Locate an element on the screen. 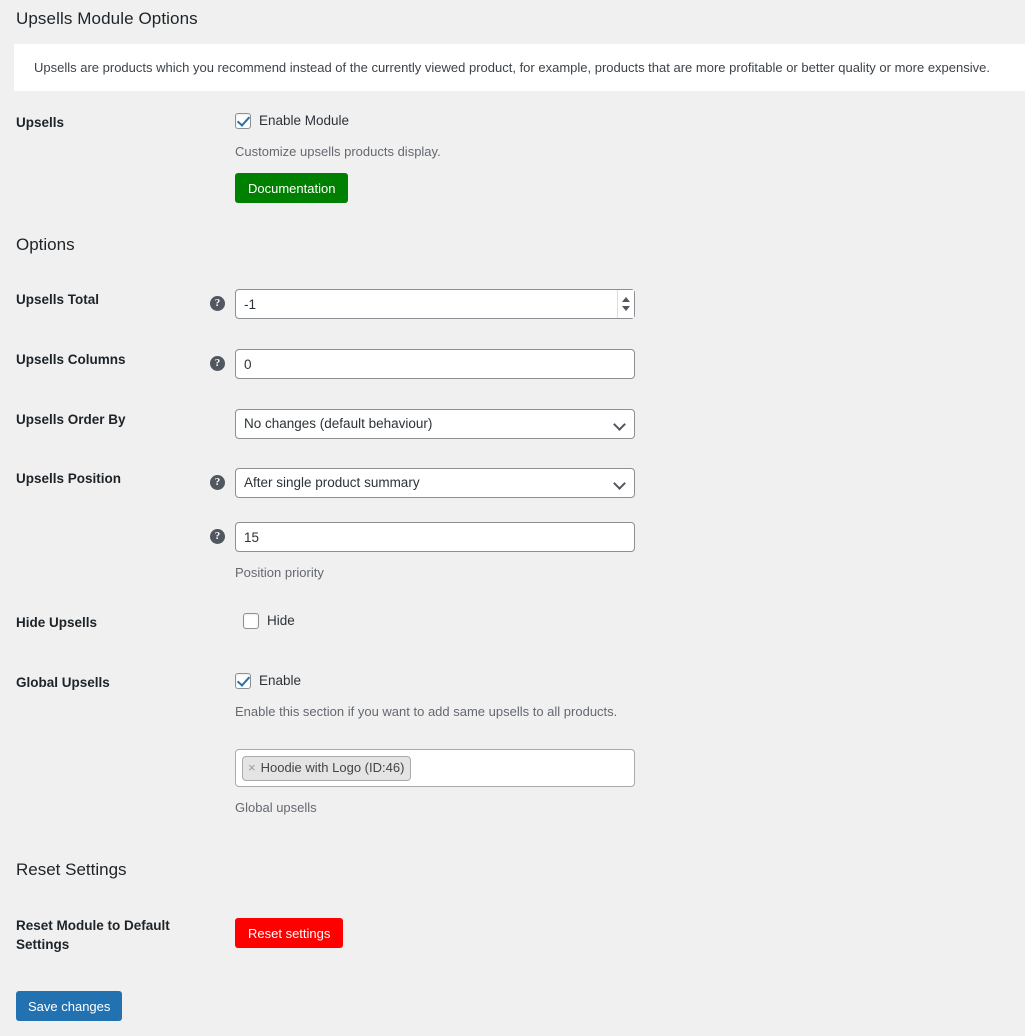 This screenshot has height=1036, width=1025. save-changes-button: Save changes is located at coordinates (69, 1006).